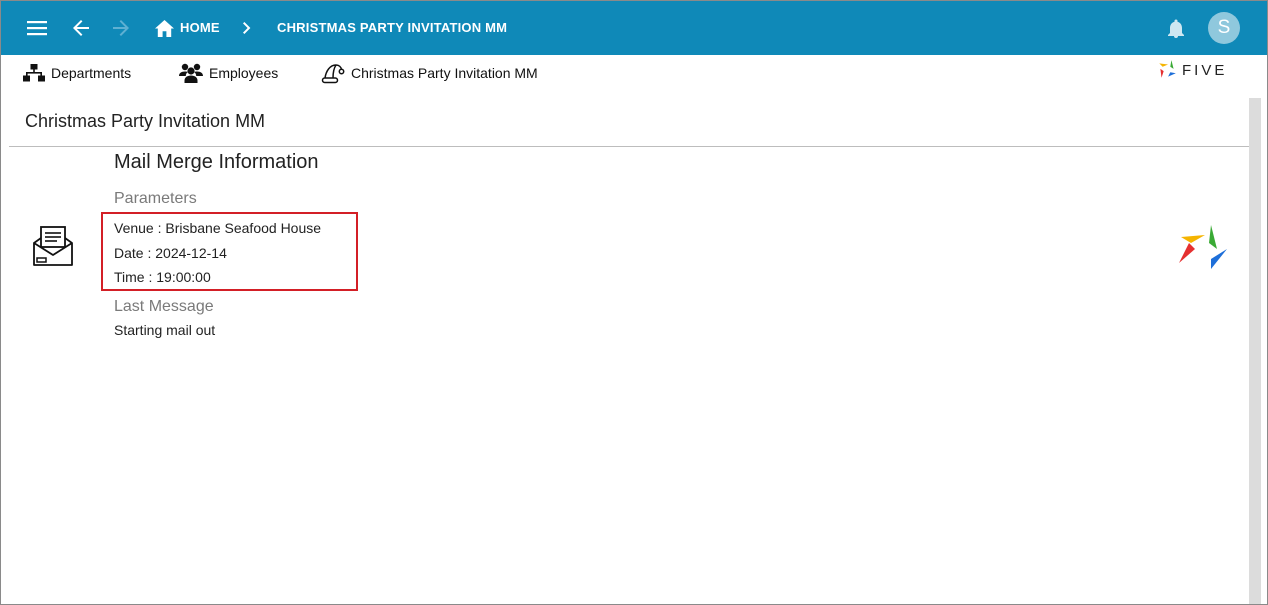 This screenshot has width=1268, height=605. Describe the element at coordinates (34, 73) in the screenshot. I see `org-chart-icon` at that location.